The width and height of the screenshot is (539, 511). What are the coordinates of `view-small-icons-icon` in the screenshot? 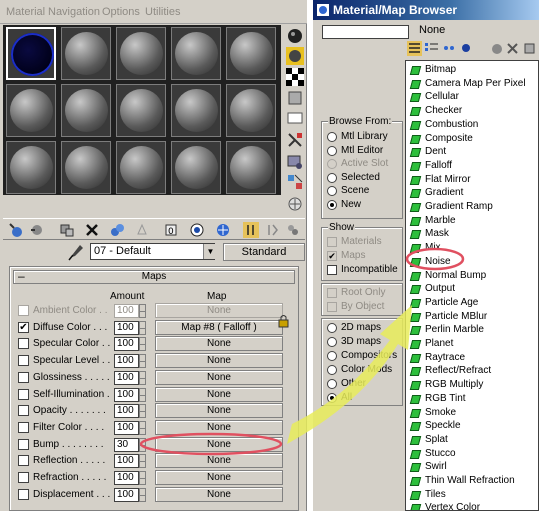 It's located at (449, 48).